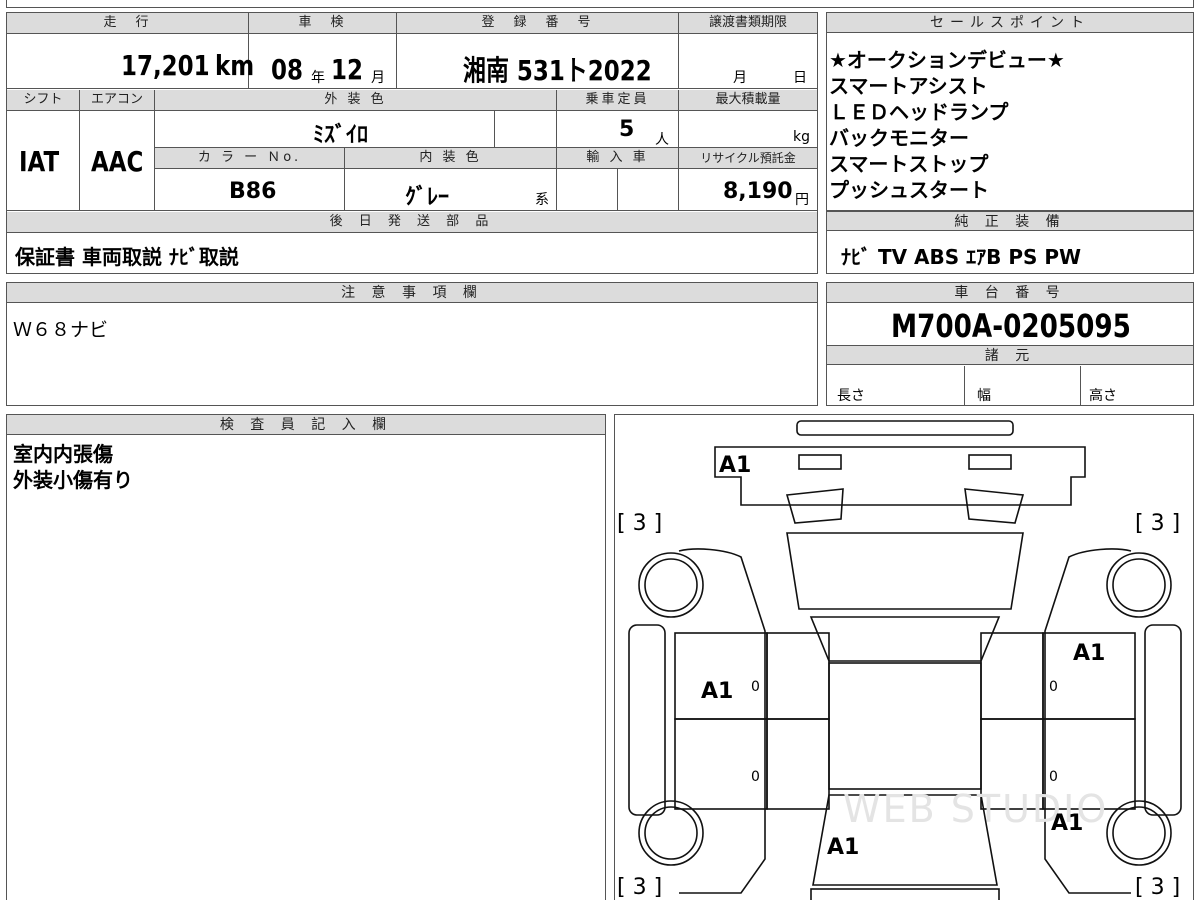 This screenshot has width=1200, height=900. What do you see at coordinates (61, 330) in the screenshot?
I see `notes-value: Ｗ６８ナビ` at bounding box center [61, 330].